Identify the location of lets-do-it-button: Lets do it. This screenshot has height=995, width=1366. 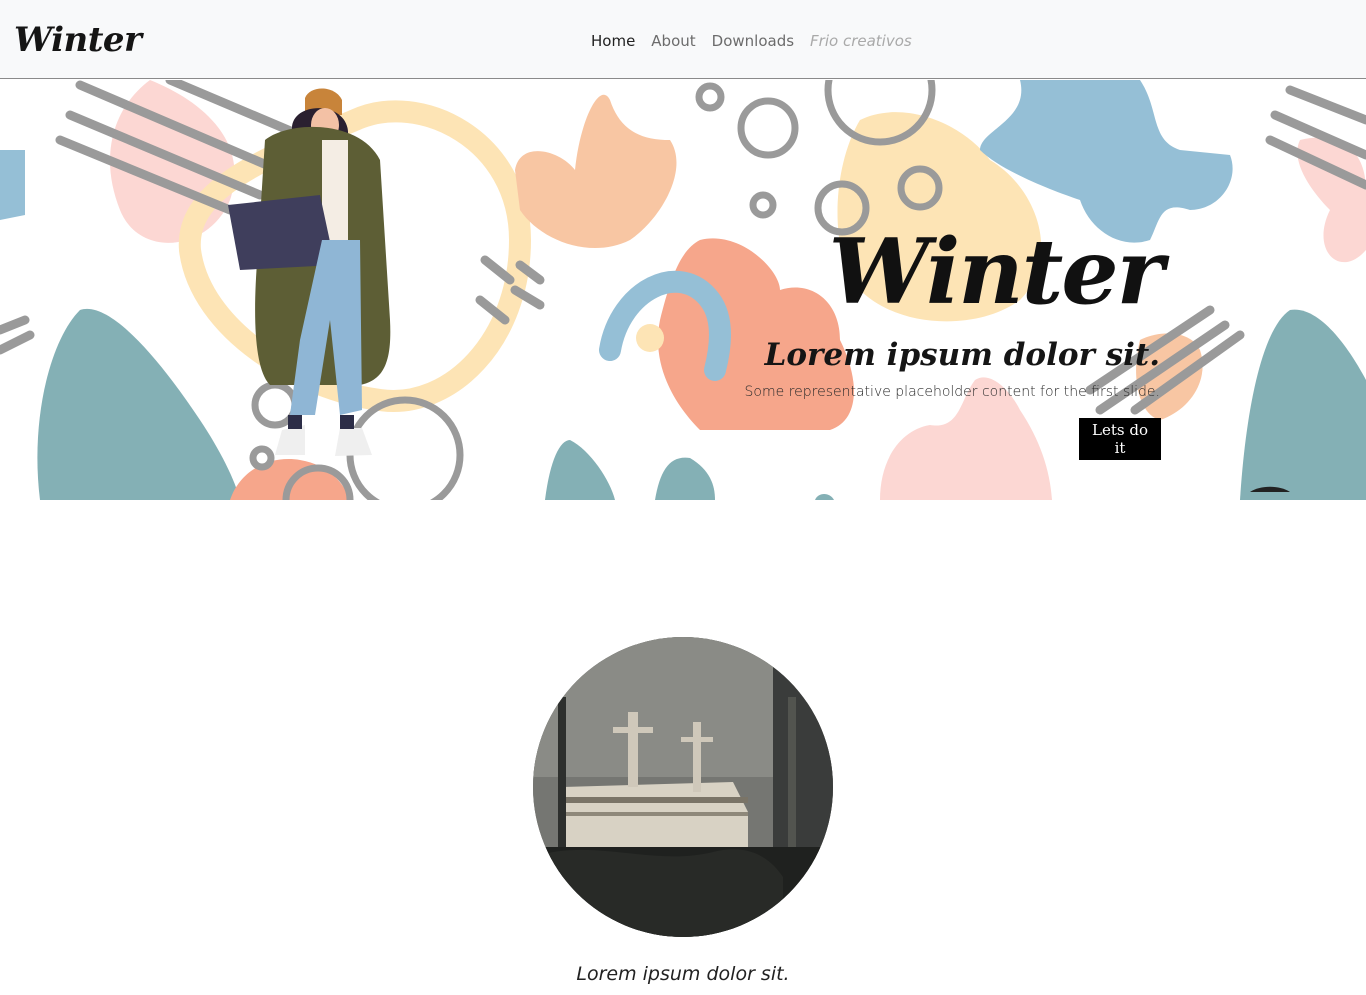
(1120, 439).